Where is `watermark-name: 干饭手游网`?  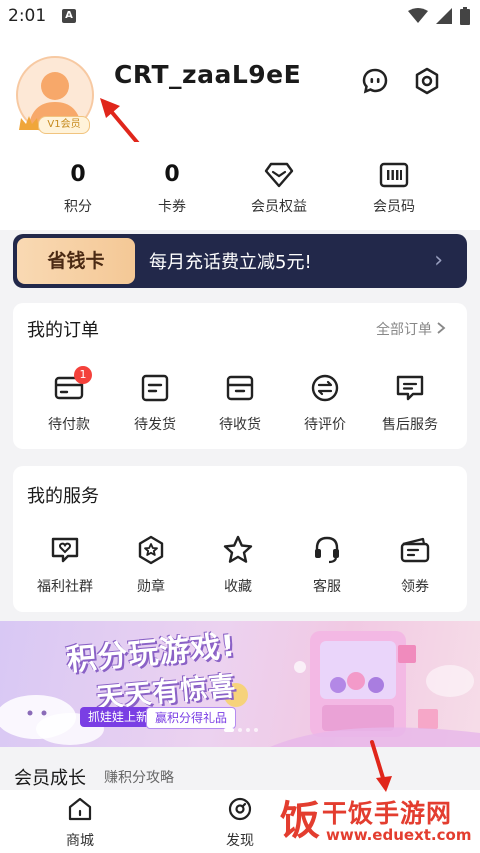
watermark-name: 干饭手游网 is located at coordinates (387, 813).